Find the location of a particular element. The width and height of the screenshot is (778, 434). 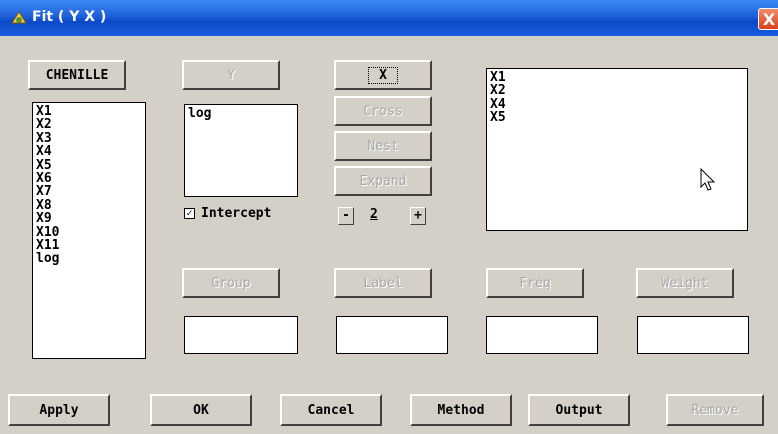

freq-button: Freq is located at coordinates (535, 283).